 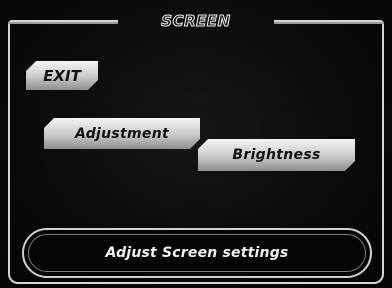 What do you see at coordinates (63, 22) in the screenshot?
I see `frame-top-left-border` at bounding box center [63, 22].